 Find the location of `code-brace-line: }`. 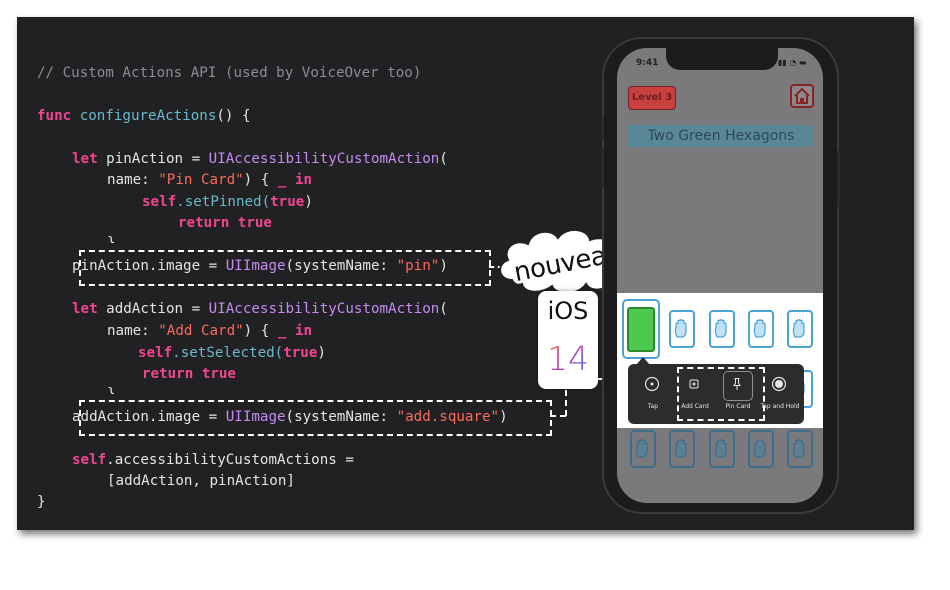

code-brace-line: } is located at coordinates (111, 238).